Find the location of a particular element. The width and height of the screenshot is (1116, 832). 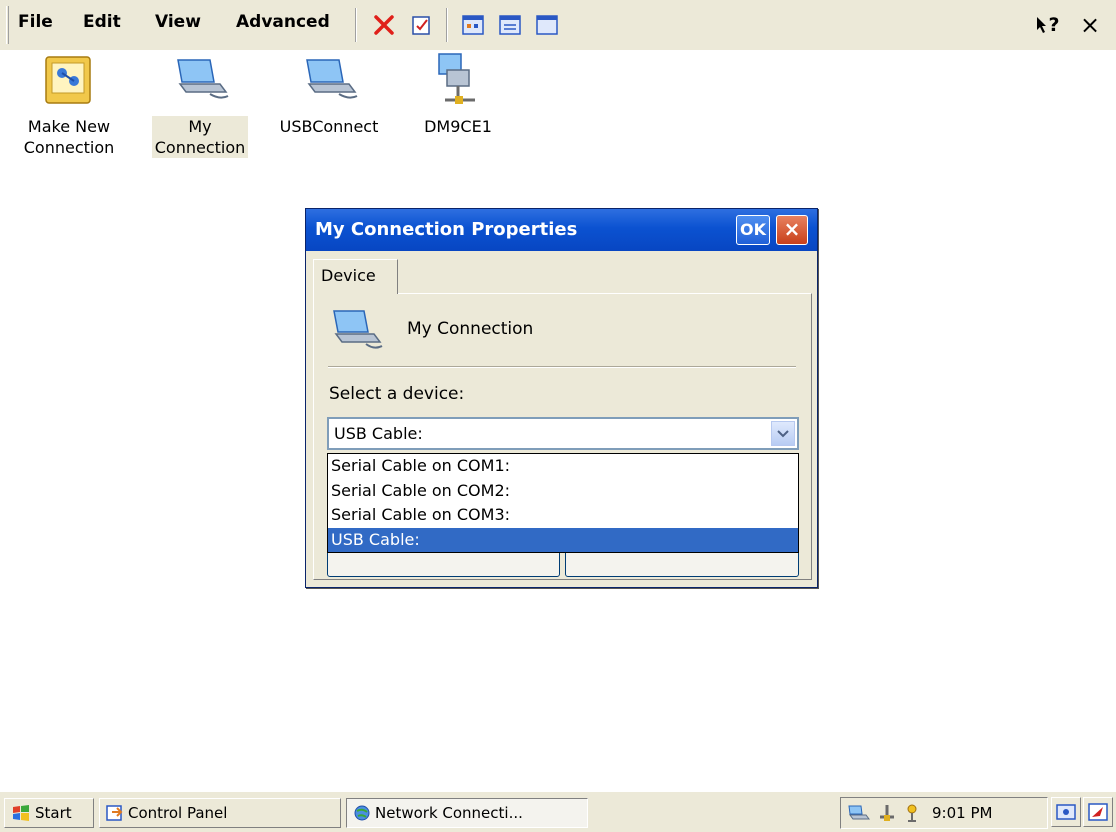

details-view-icon is located at coordinates (510, 25).